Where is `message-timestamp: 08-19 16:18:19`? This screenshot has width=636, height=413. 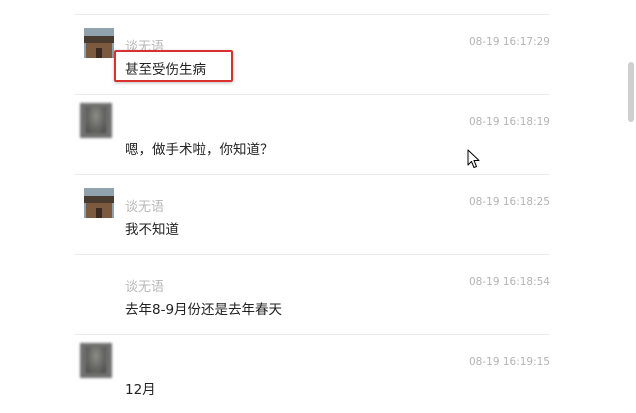
message-timestamp: 08-19 16:18:19 is located at coordinates (509, 122).